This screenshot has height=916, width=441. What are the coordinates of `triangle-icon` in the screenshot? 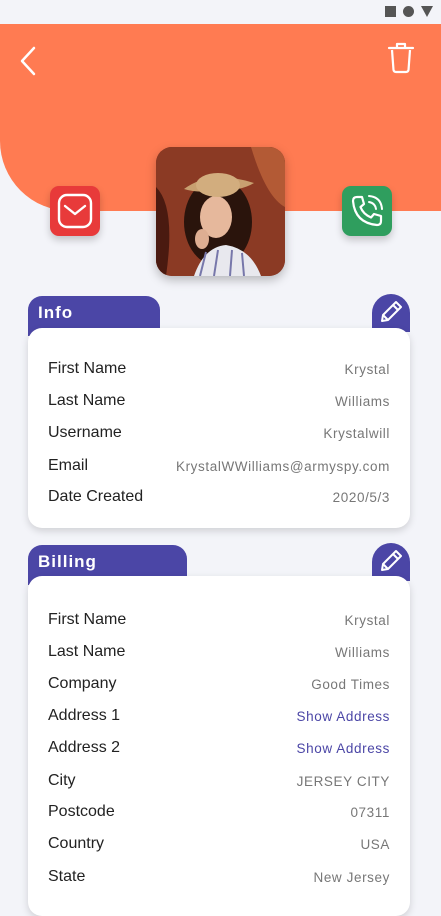 It's located at (427, 11).